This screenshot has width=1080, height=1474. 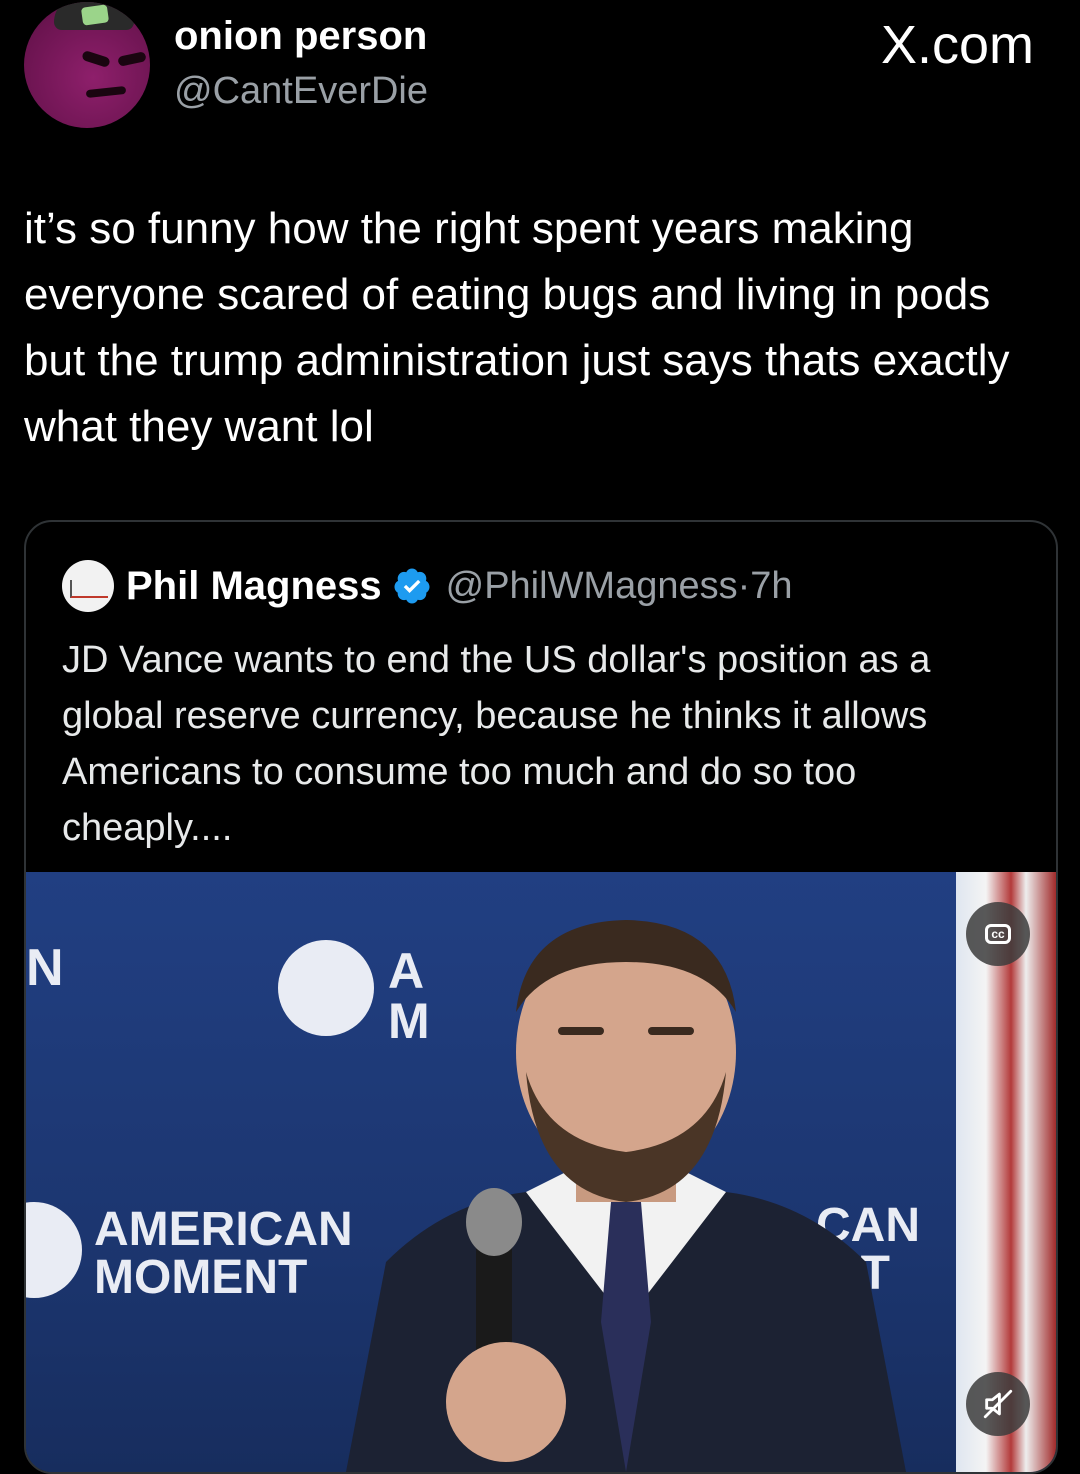 I want to click on quoted-post-header: Phil Magness @PhilWMagness · 7h, so click(x=427, y=586).